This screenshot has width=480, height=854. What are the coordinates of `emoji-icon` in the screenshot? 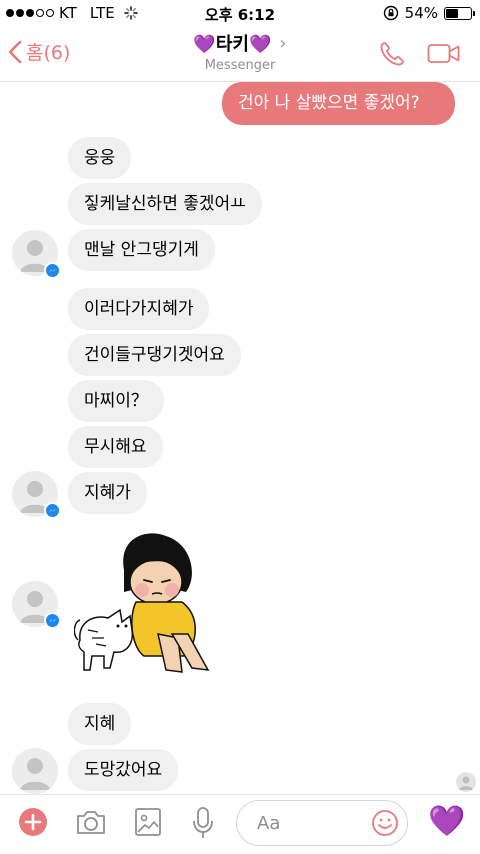 It's located at (385, 823).